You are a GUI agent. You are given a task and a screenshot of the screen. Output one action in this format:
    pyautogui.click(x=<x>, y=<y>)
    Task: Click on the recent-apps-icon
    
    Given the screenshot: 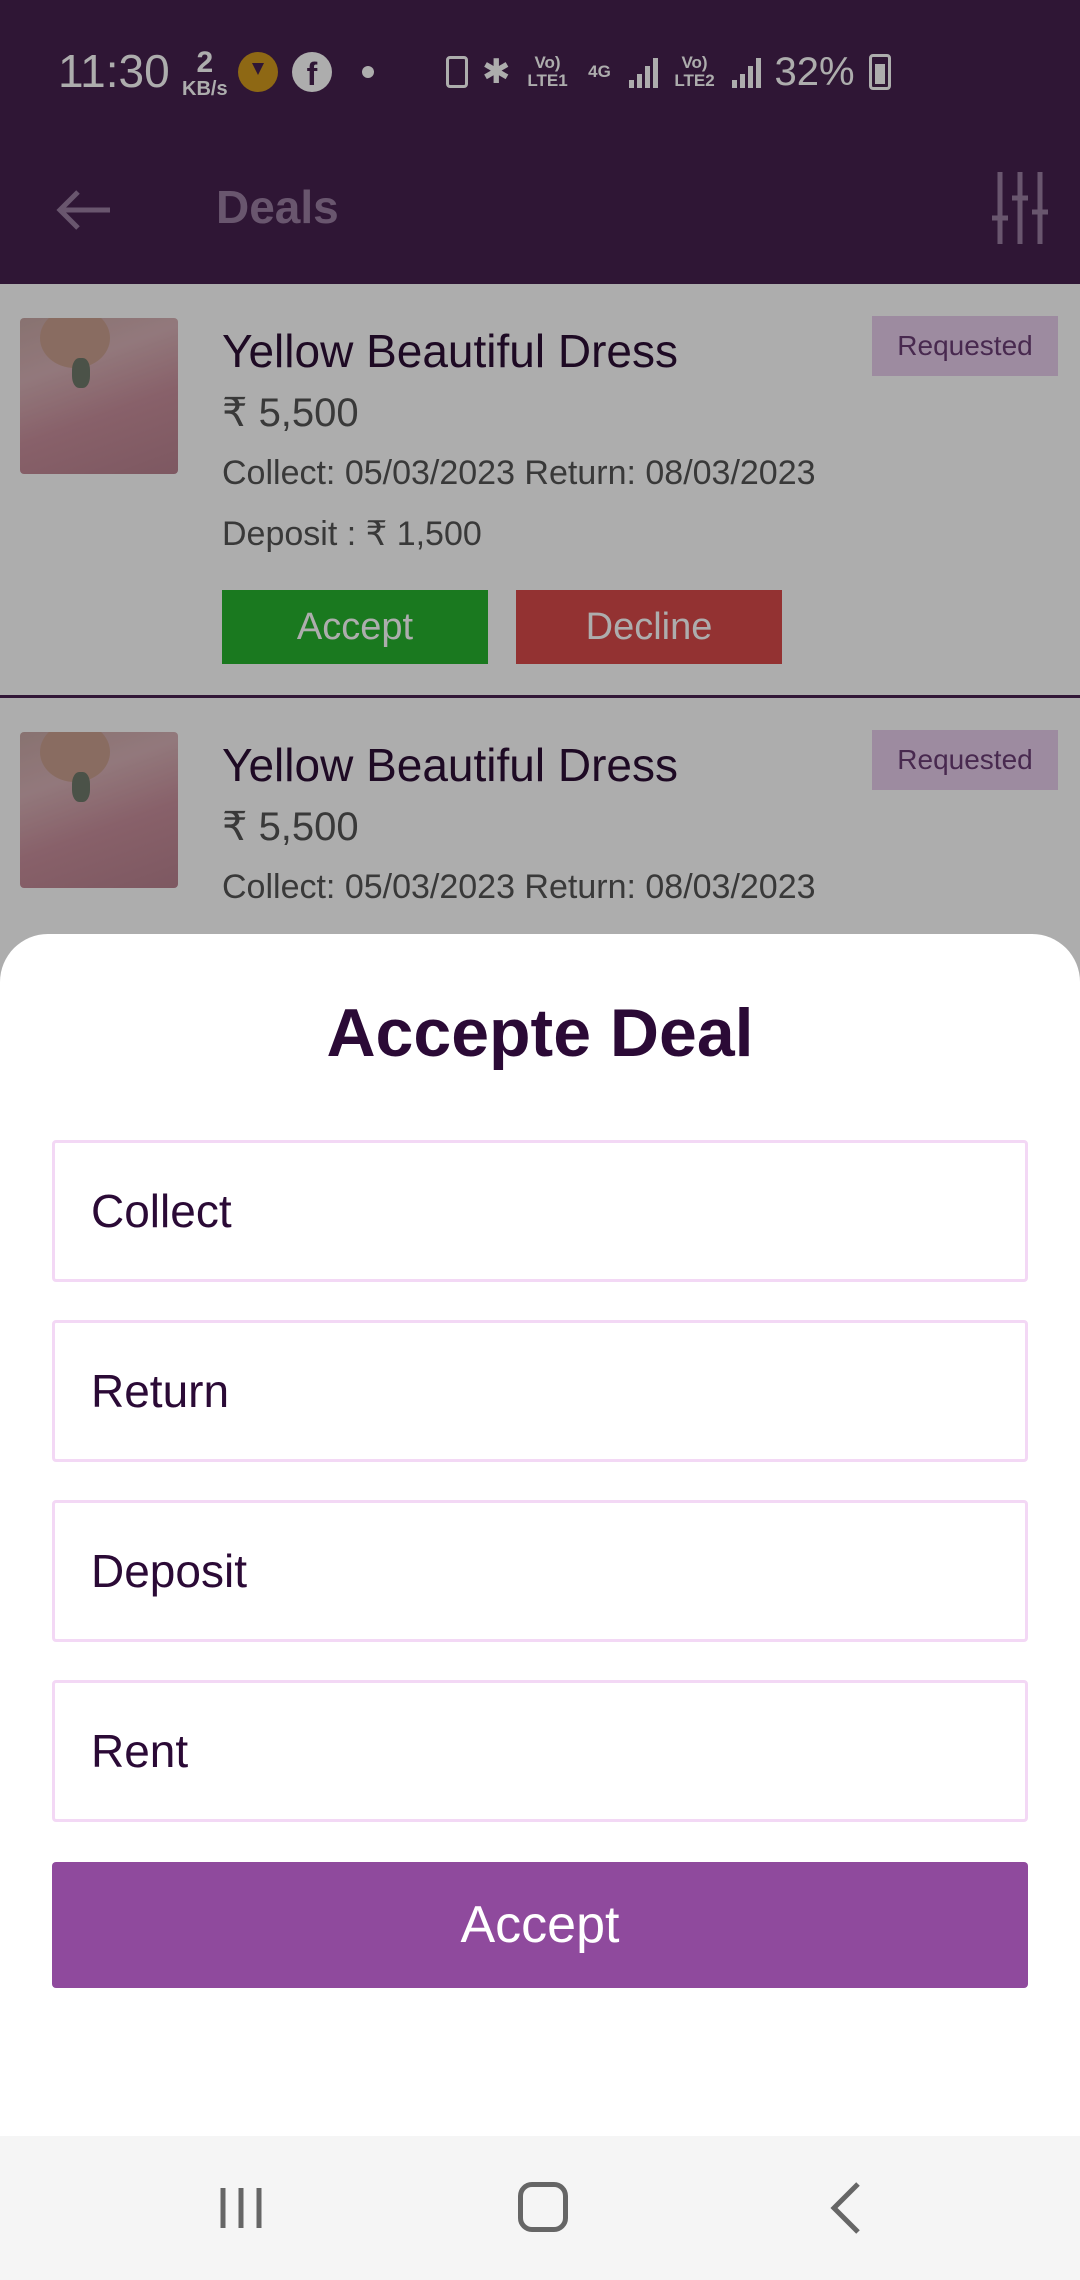 What is the action you would take?
    pyautogui.click(x=241, y=2208)
    